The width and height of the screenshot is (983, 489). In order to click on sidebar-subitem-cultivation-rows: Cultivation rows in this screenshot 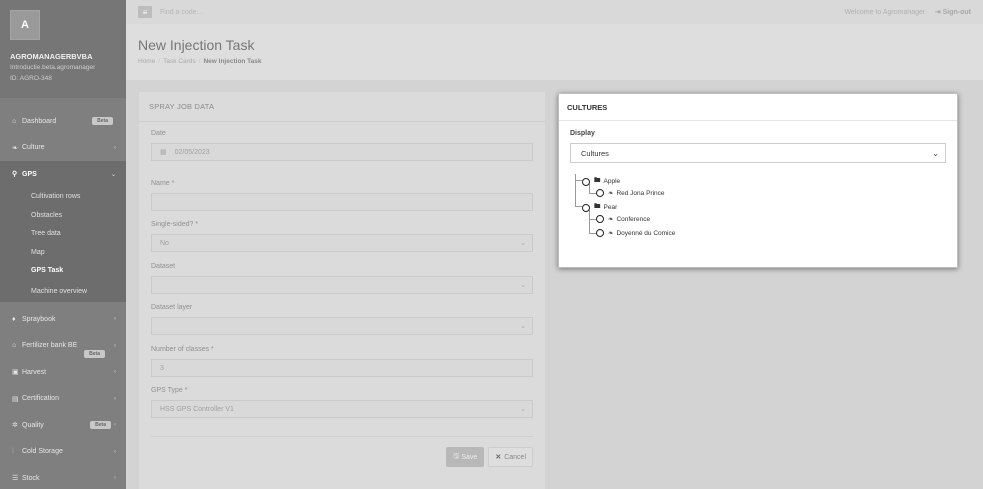, I will do `click(63, 196)`.